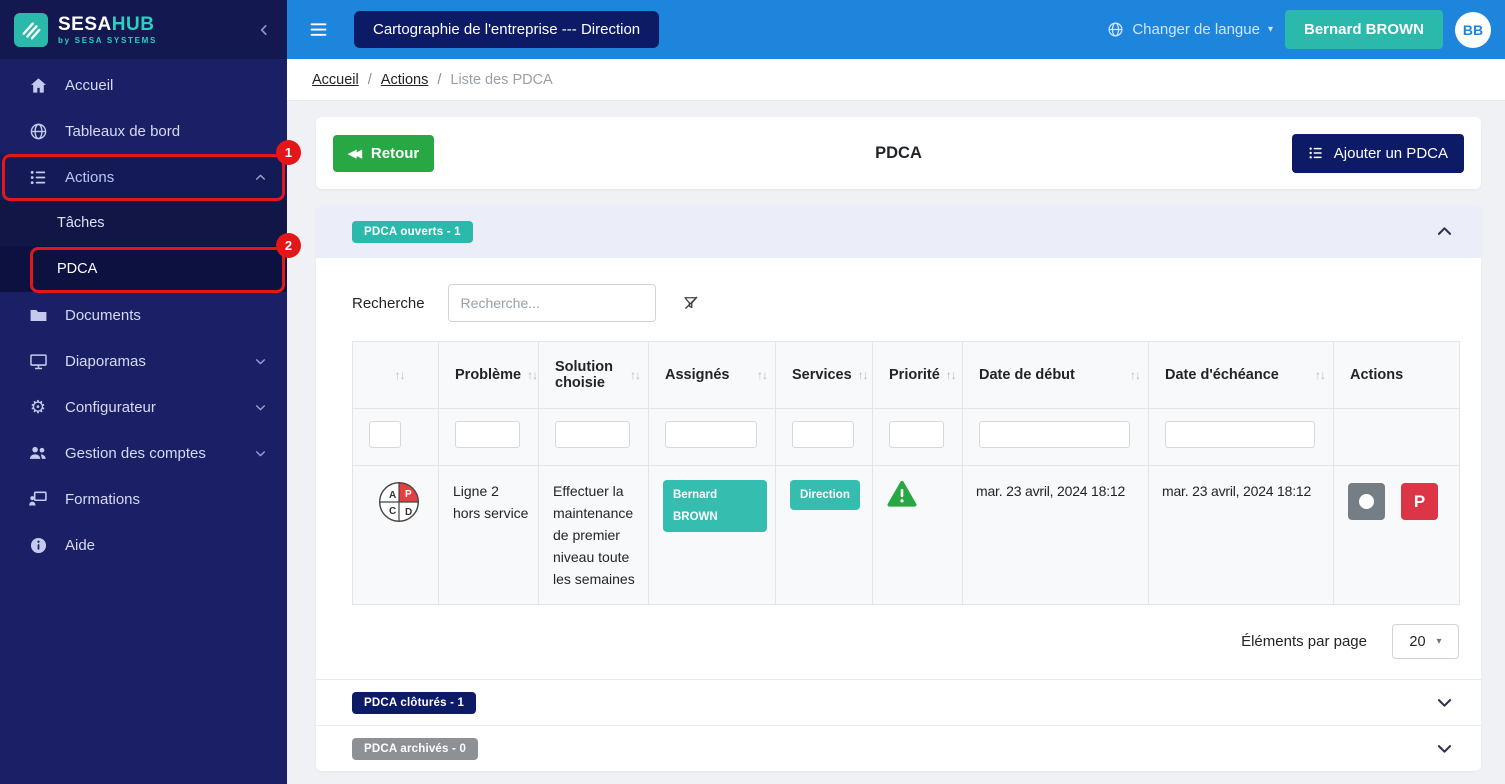 The height and width of the screenshot is (784, 1505). I want to click on breadcrumb-current: Liste des PDCA, so click(501, 79).